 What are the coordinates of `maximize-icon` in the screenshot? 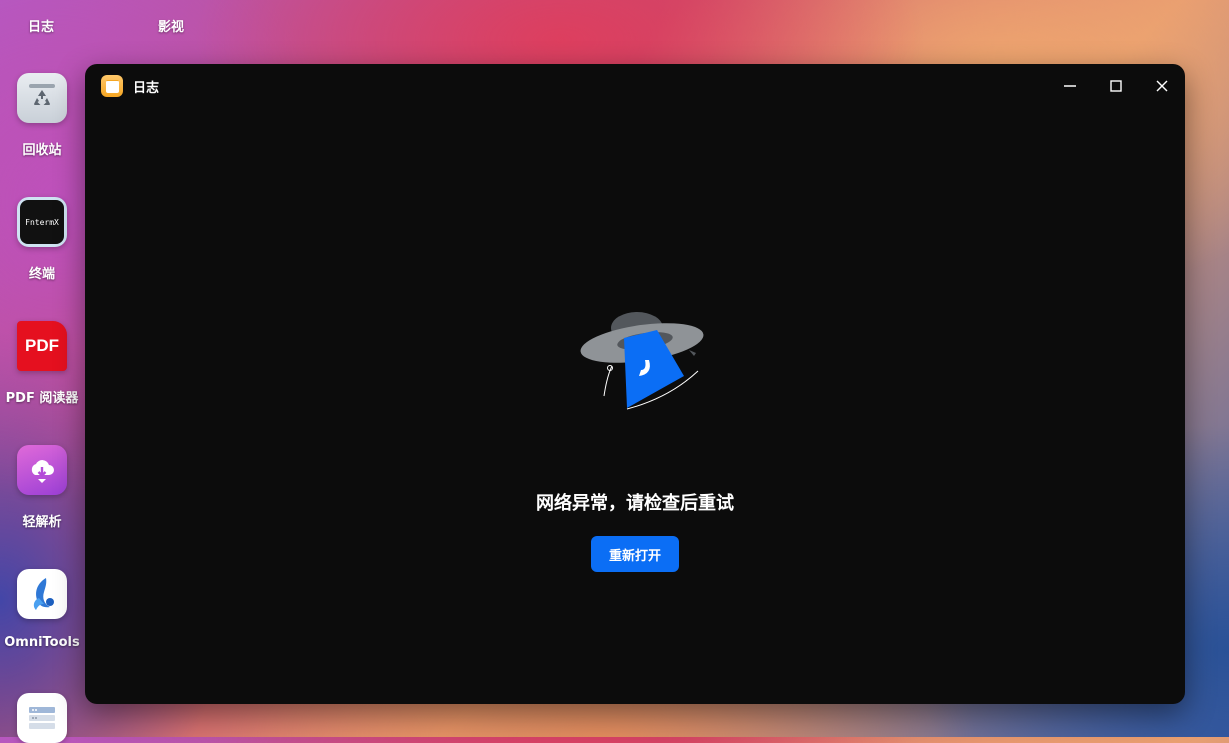 It's located at (1116, 86).